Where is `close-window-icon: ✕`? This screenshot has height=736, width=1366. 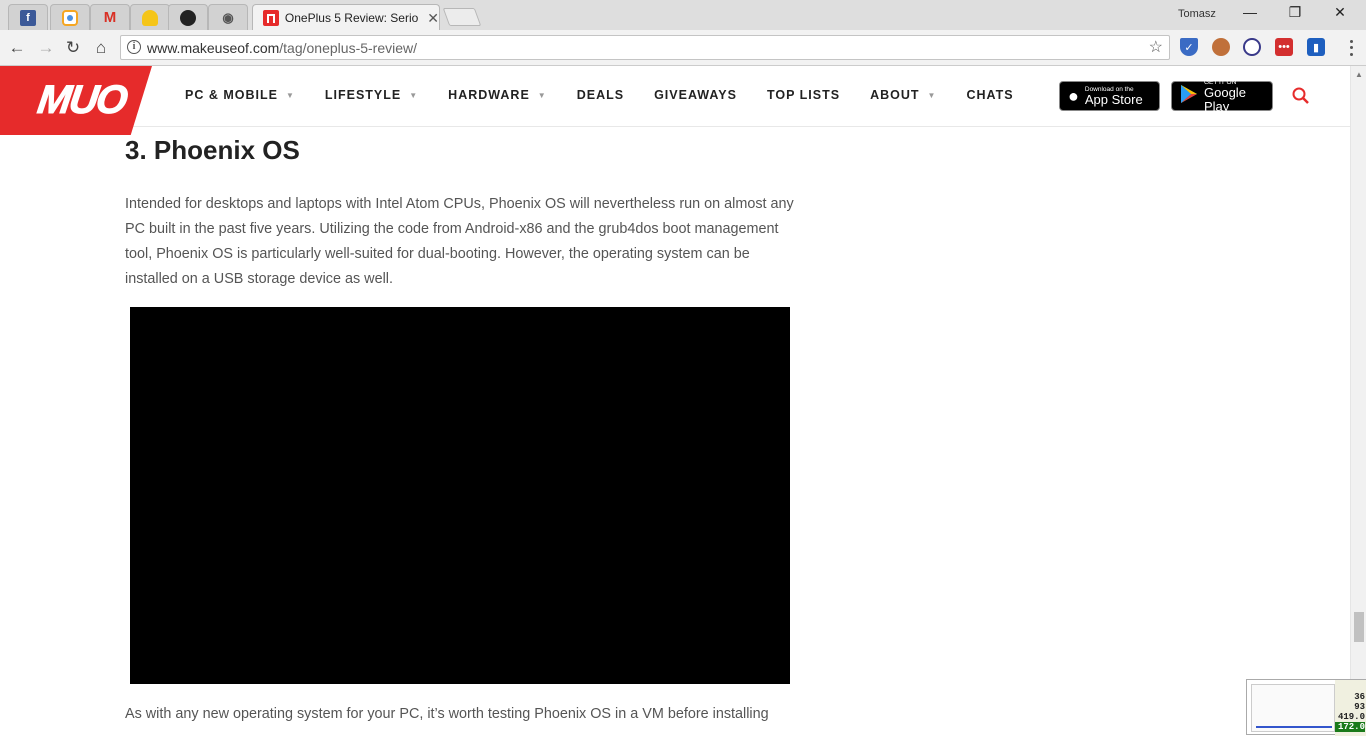
close-window-icon: ✕ is located at coordinates (1340, 12).